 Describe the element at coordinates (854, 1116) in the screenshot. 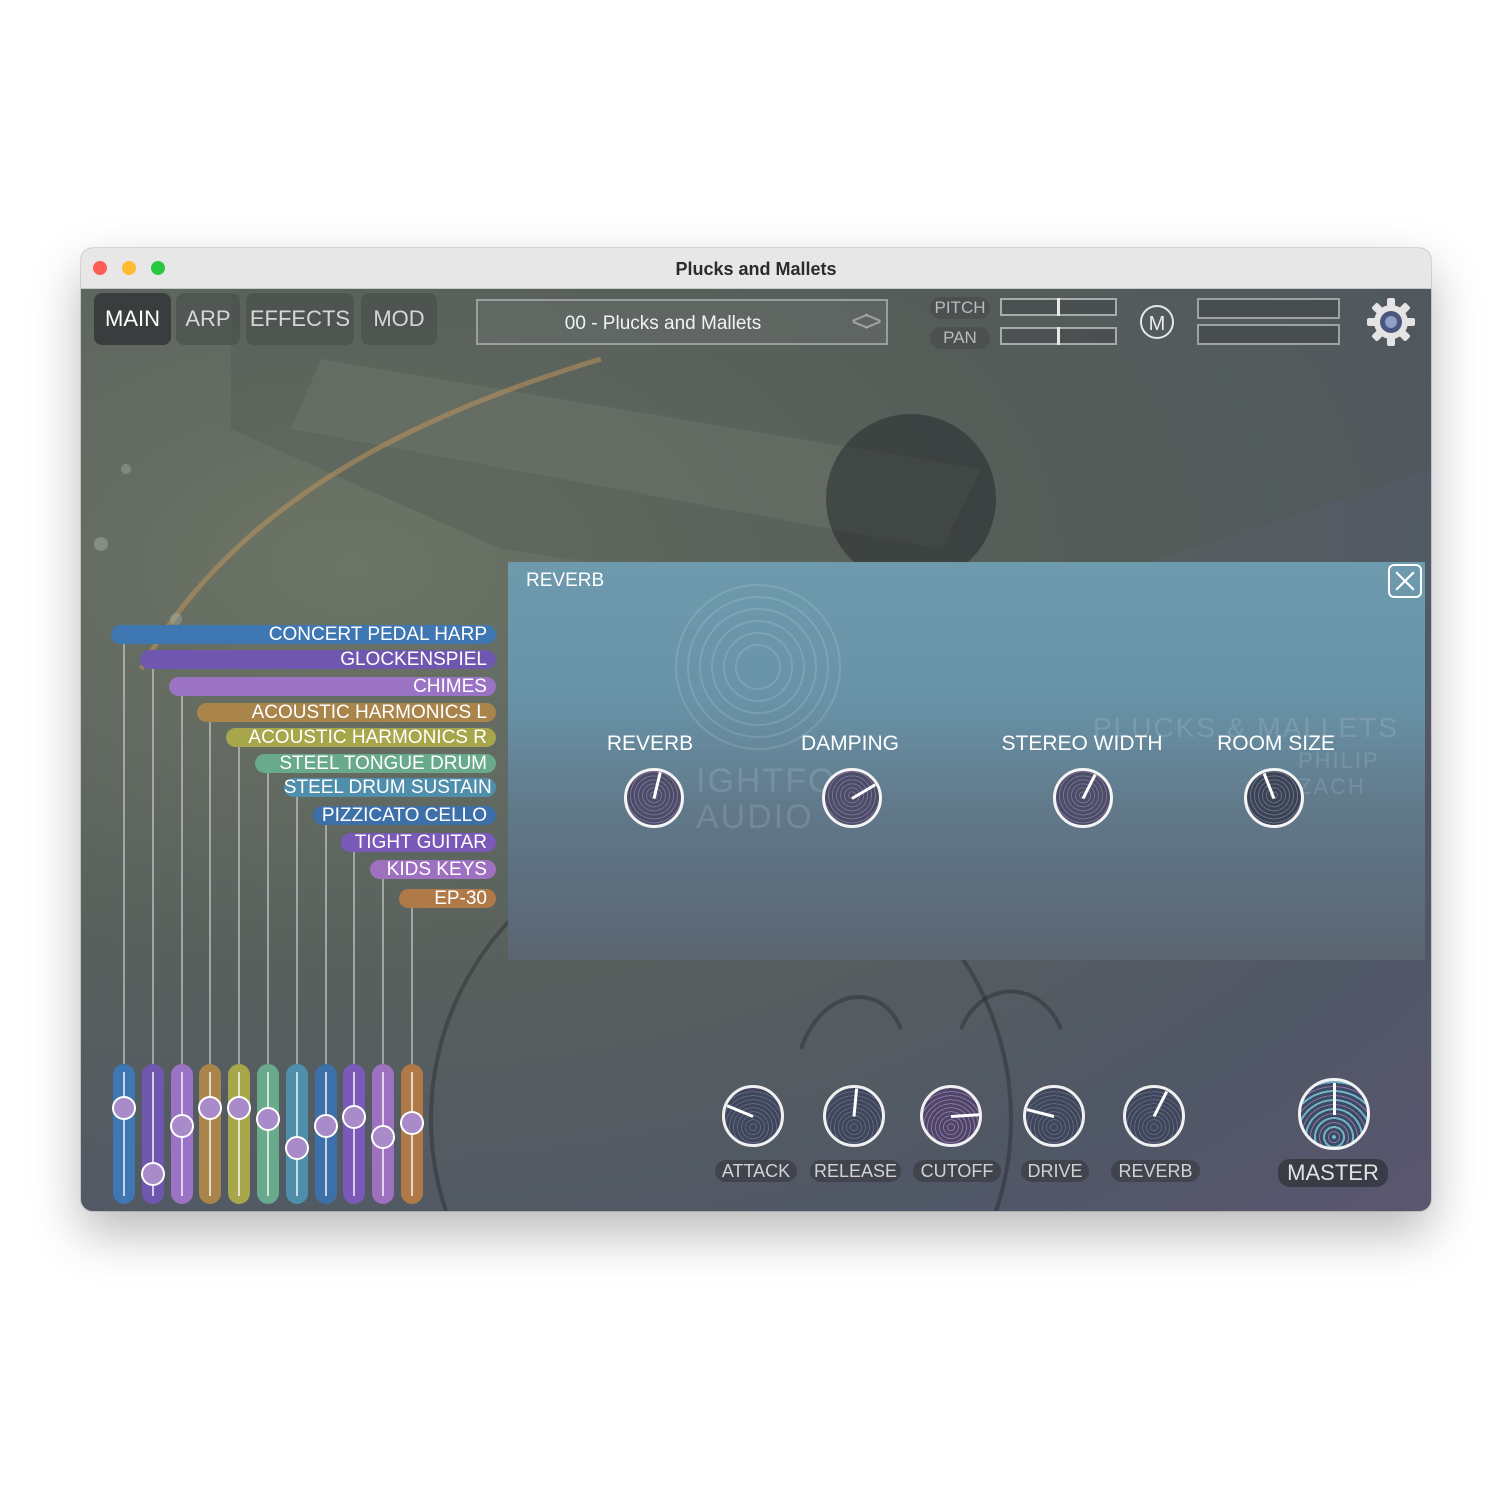

I see `release-knob` at that location.